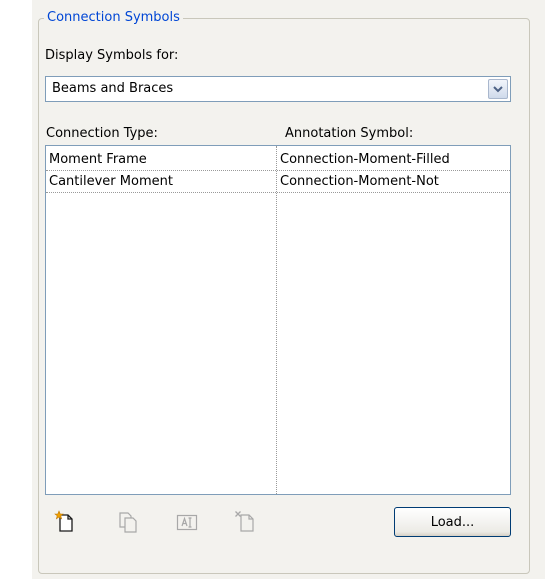 This screenshot has height=579, width=545. I want to click on annotation-symbol-cell: Connection-Moment-Not, so click(359, 182).